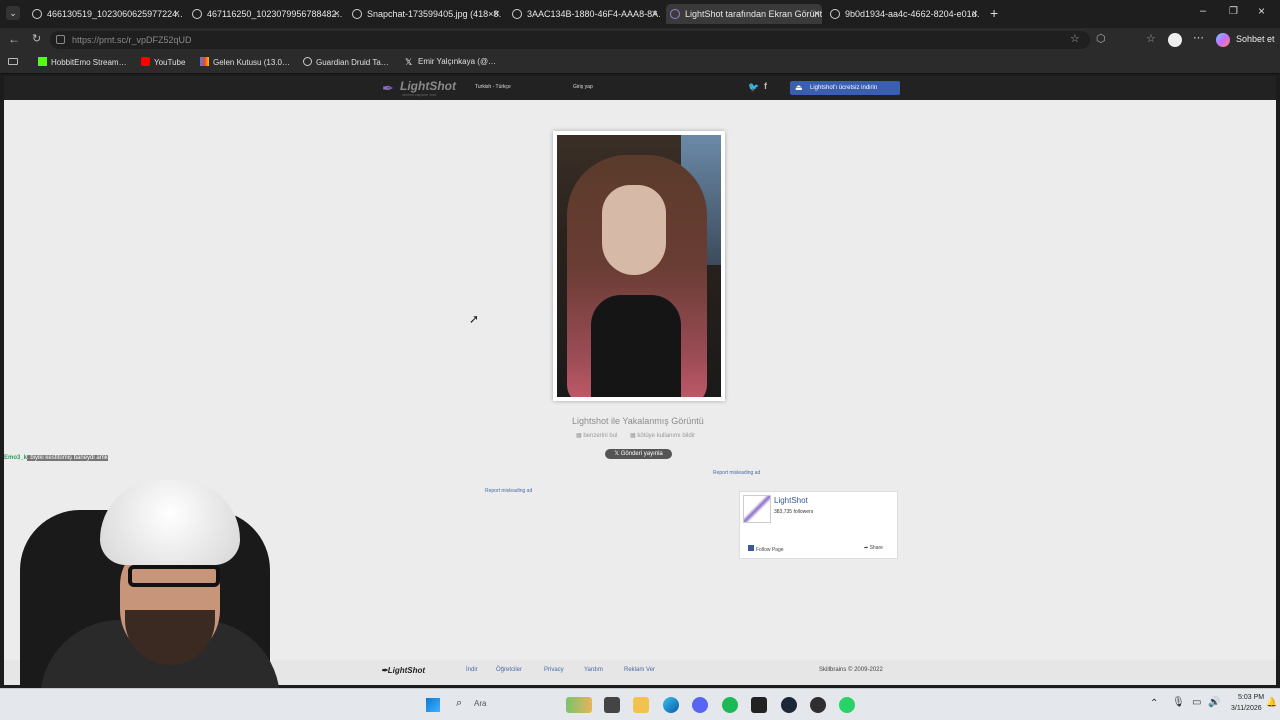  Describe the element at coordinates (428, 86) in the screenshot. I see `site-logo: LightShot` at that location.